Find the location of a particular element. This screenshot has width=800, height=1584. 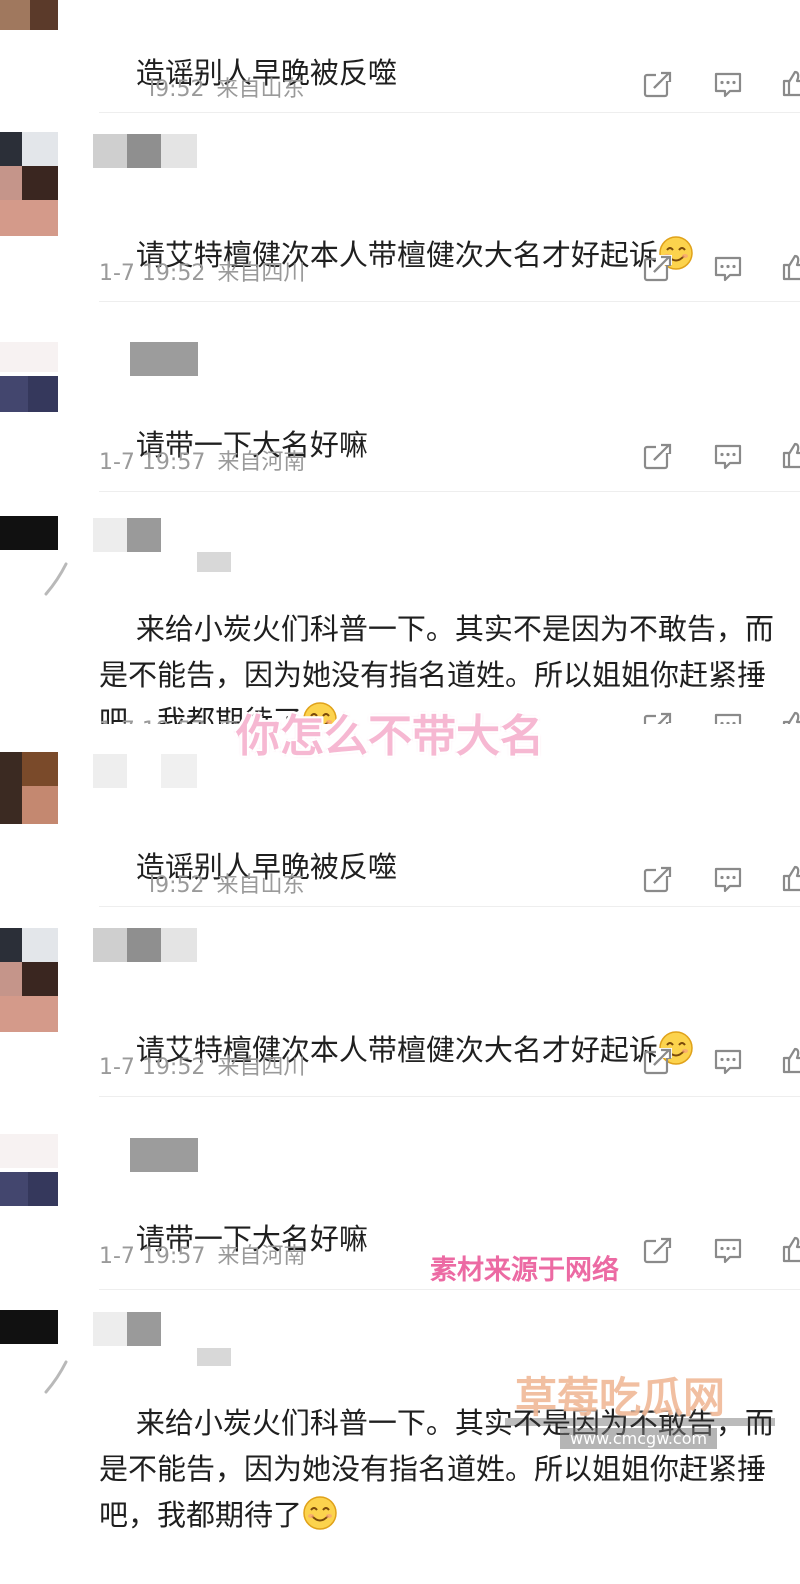

watermark-url: www.cmcgw.com is located at coordinates (639, 1438).